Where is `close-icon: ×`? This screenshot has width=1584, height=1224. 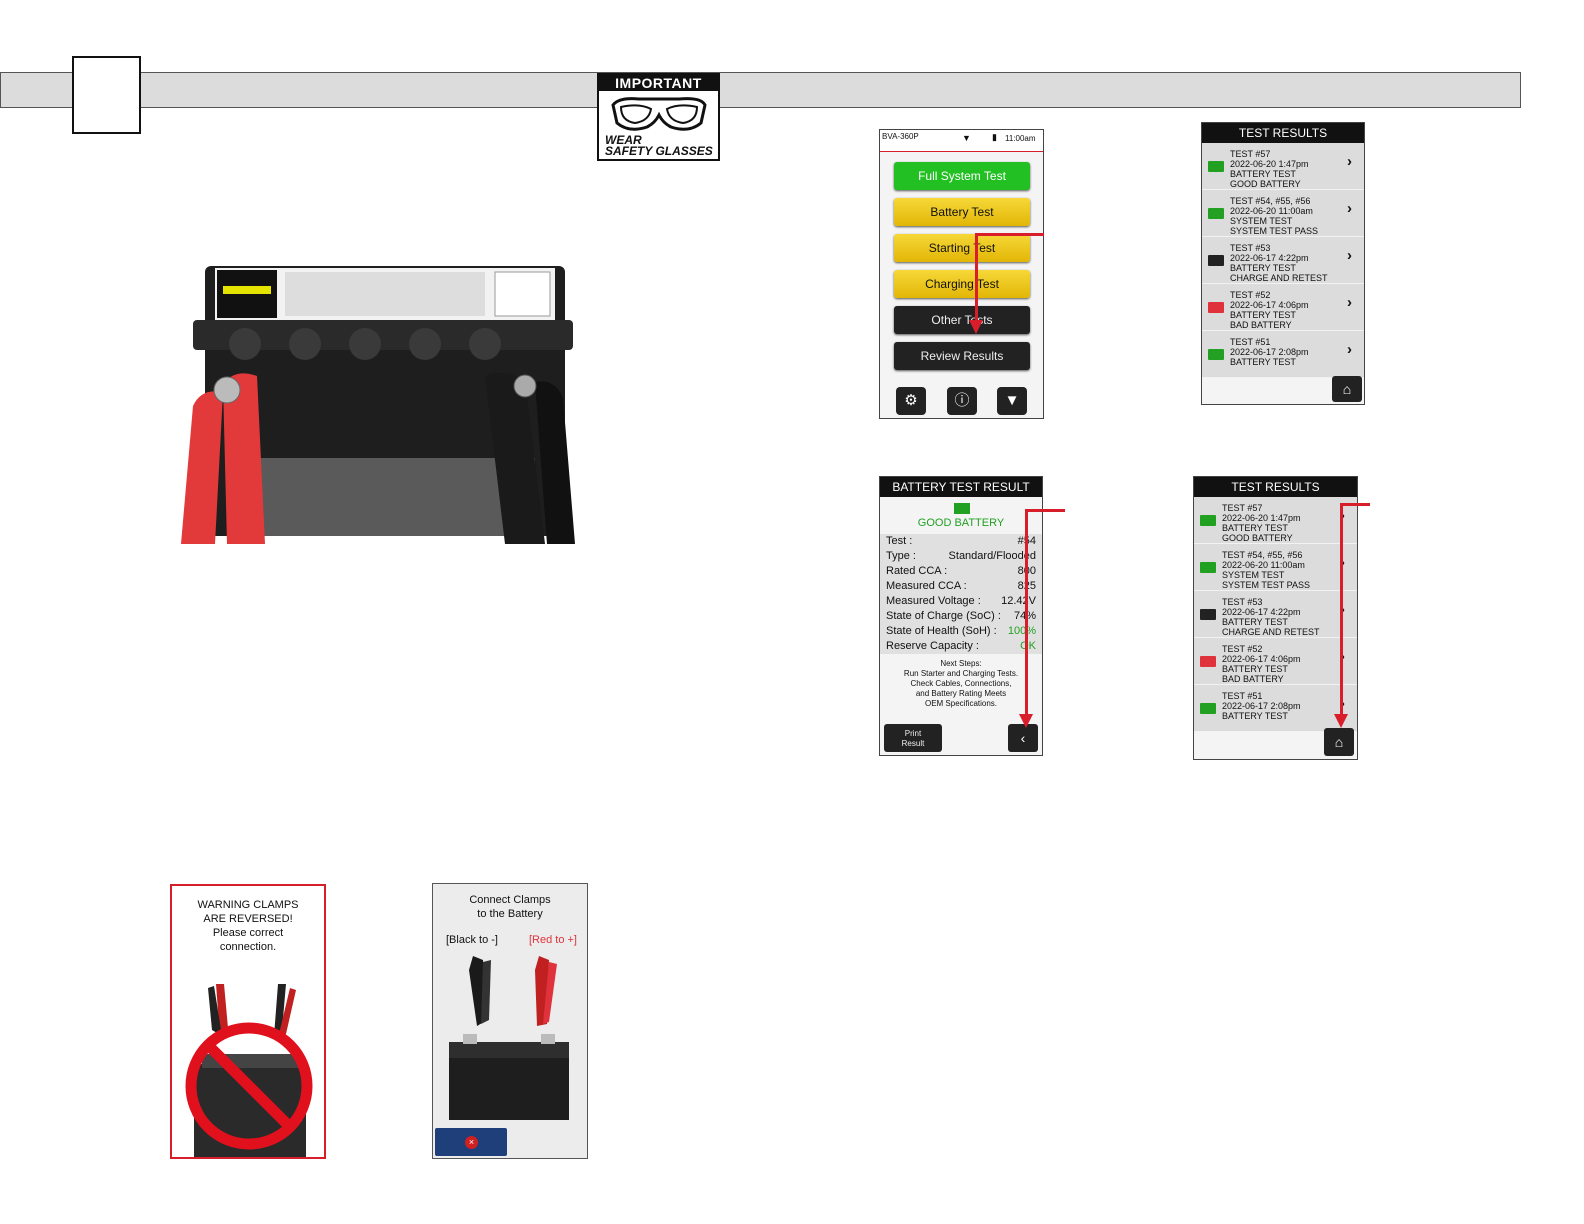
close-icon: × is located at coordinates (471, 1142).